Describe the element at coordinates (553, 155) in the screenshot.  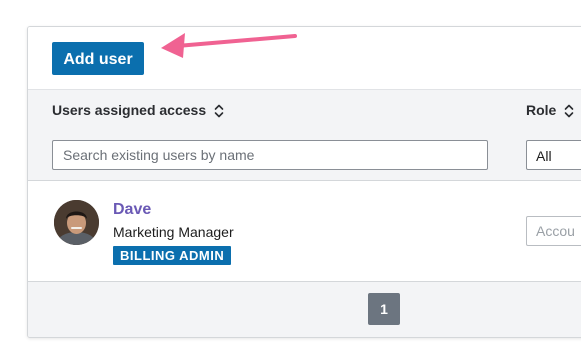
I see `role-filter-select: All` at that location.